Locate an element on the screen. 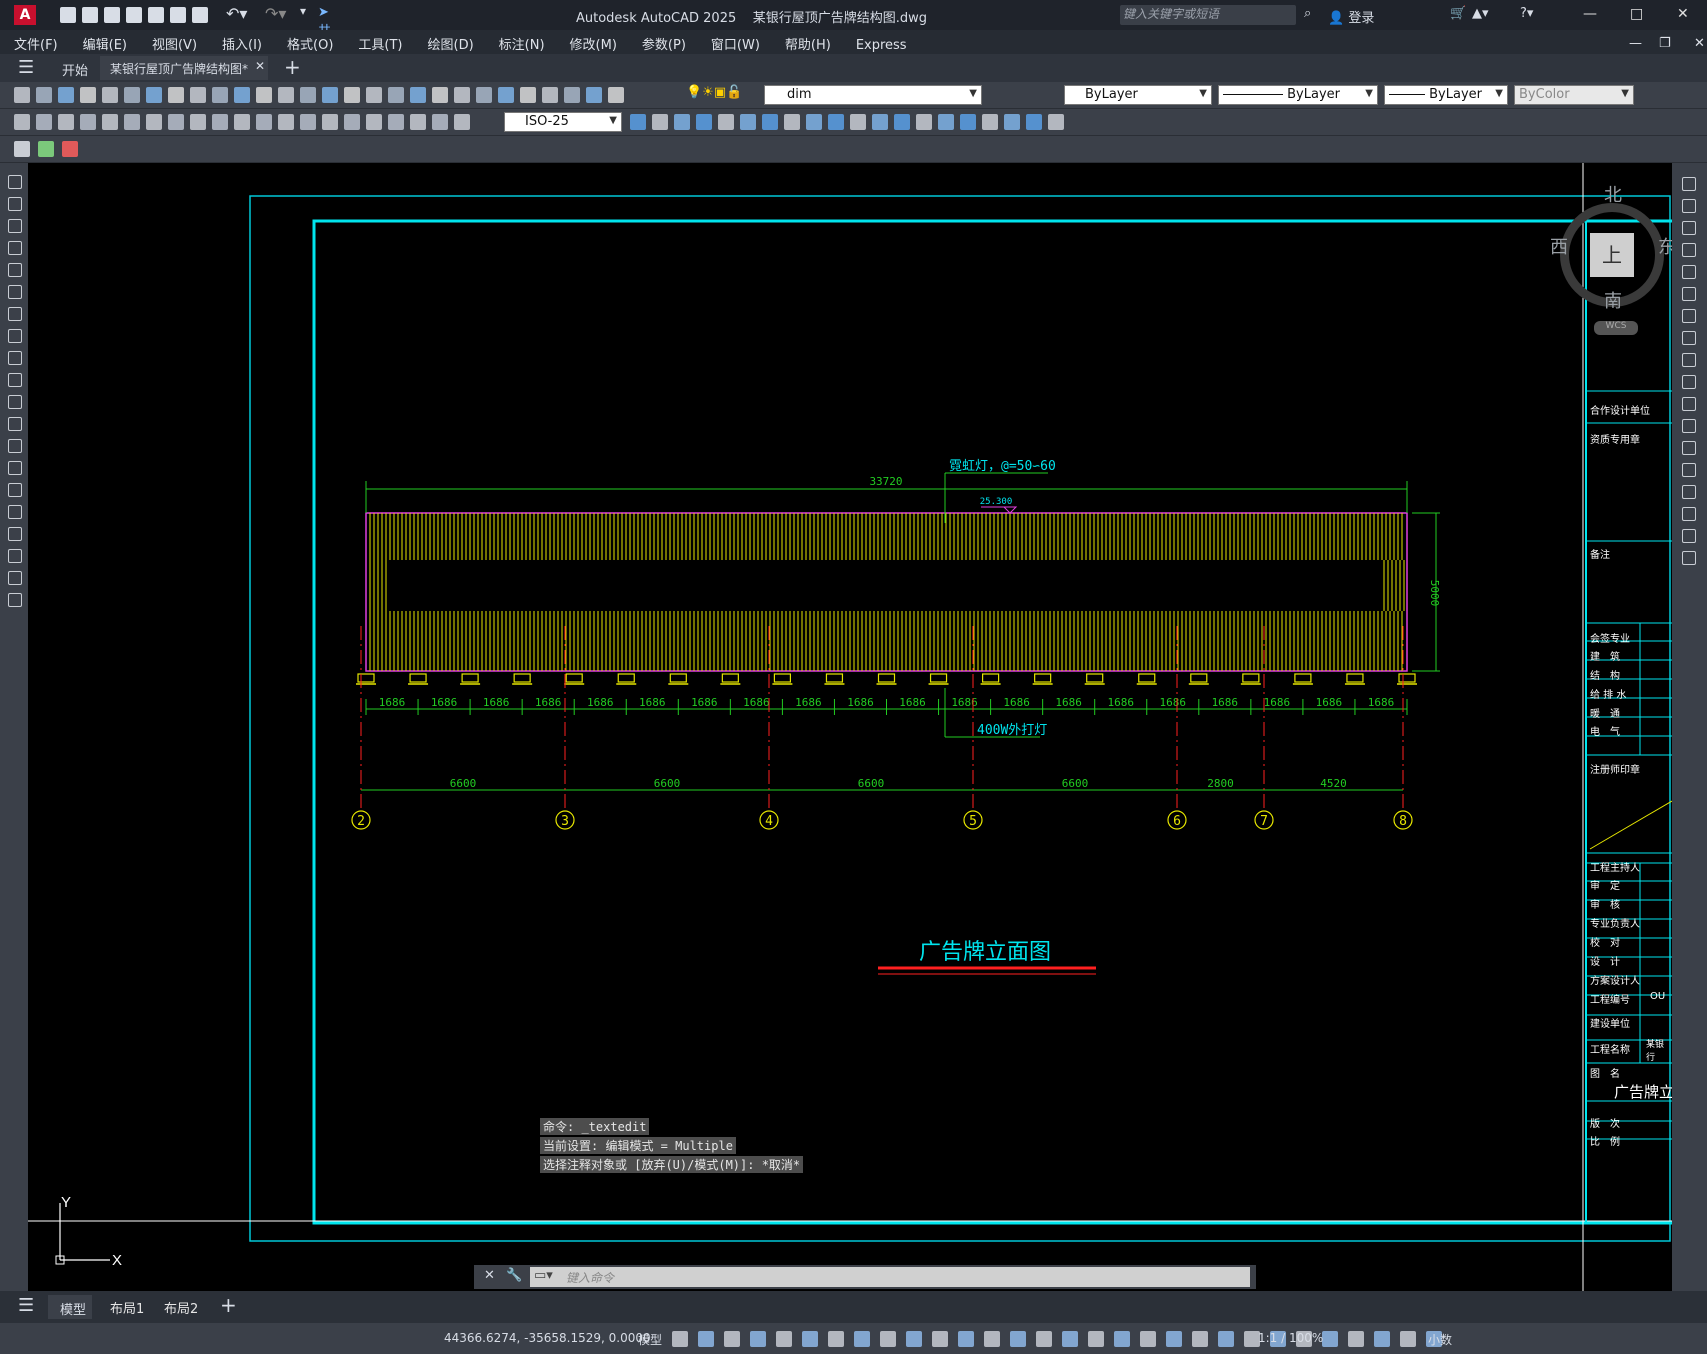 The image size is (1707, 1354). menu-view: 视图(V) is located at coordinates (173, 41).